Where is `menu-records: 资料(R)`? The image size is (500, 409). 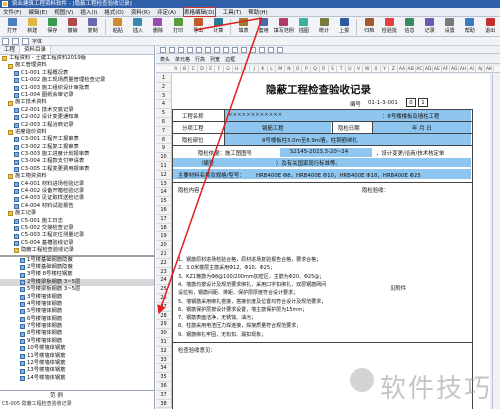
menu-records: 资料(R) is located at coordinates (140, 12).